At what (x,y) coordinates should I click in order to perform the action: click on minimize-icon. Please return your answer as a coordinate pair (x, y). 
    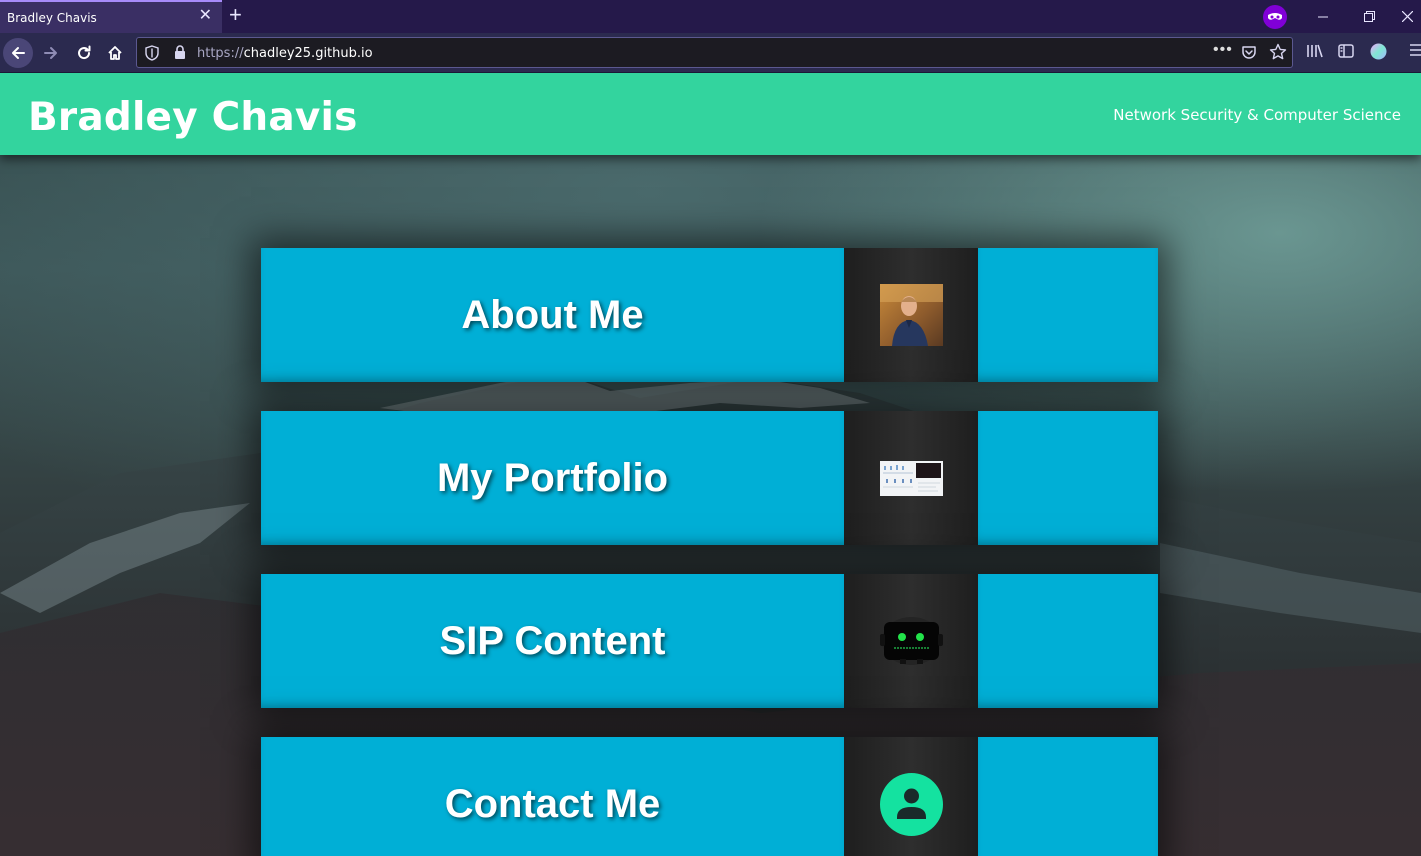
    Looking at the image, I should click on (1323, 16).